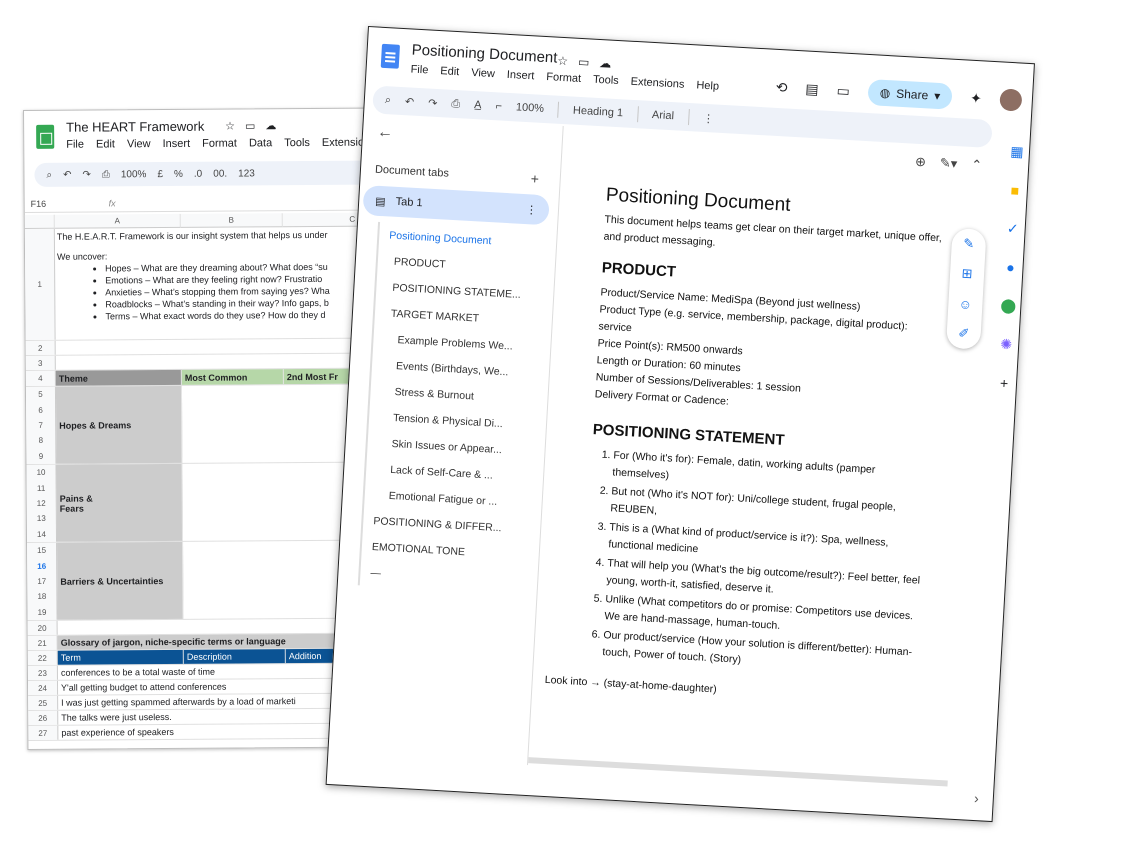 The height and width of the screenshot is (861, 1132). I want to click on add-app-icon: +, so click(1004, 383).